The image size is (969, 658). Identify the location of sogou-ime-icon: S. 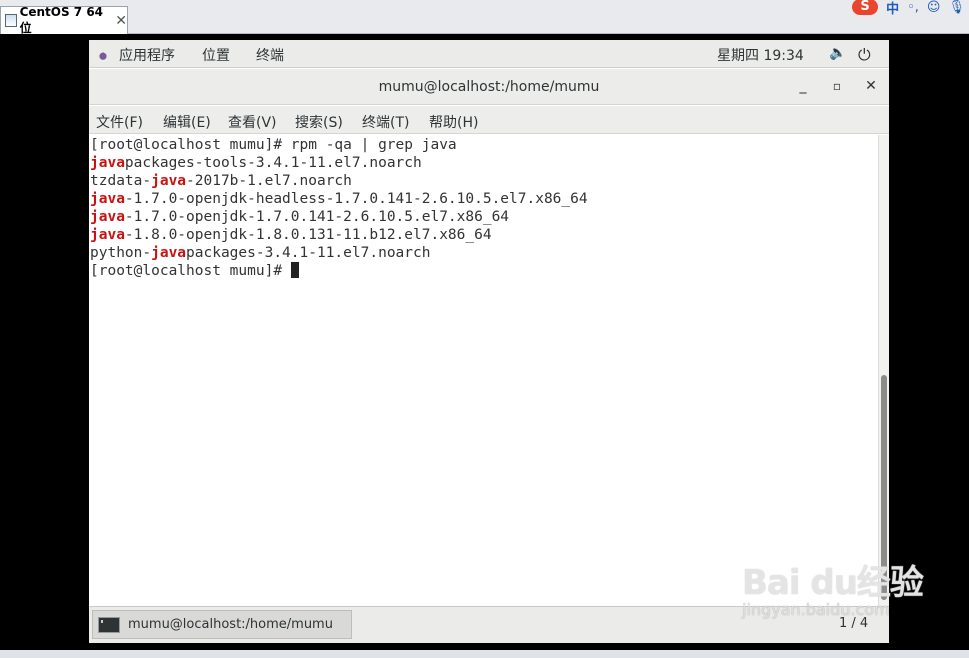
(865, 7).